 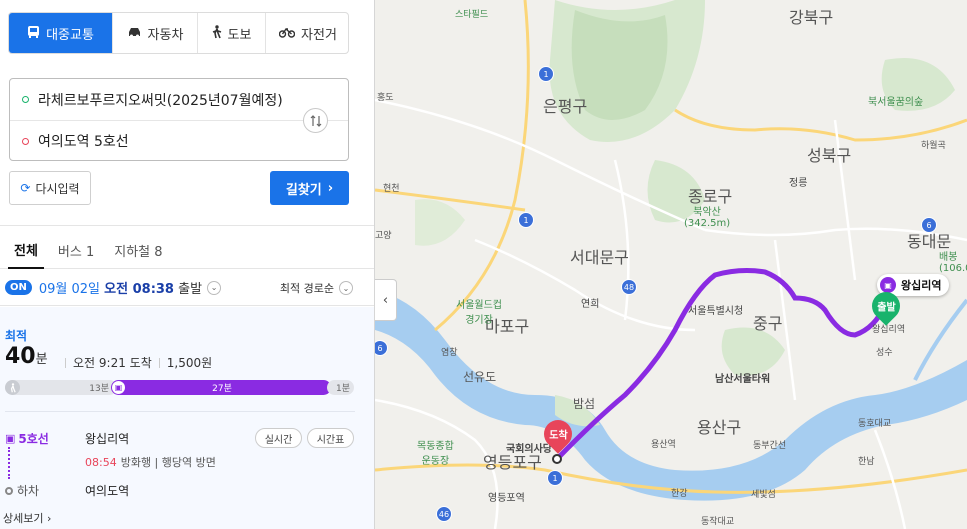 I want to click on route-input-box: 라체르보푸르지오써밋(2025년07월예정) 여의도역 5호선, so click(x=179, y=119).